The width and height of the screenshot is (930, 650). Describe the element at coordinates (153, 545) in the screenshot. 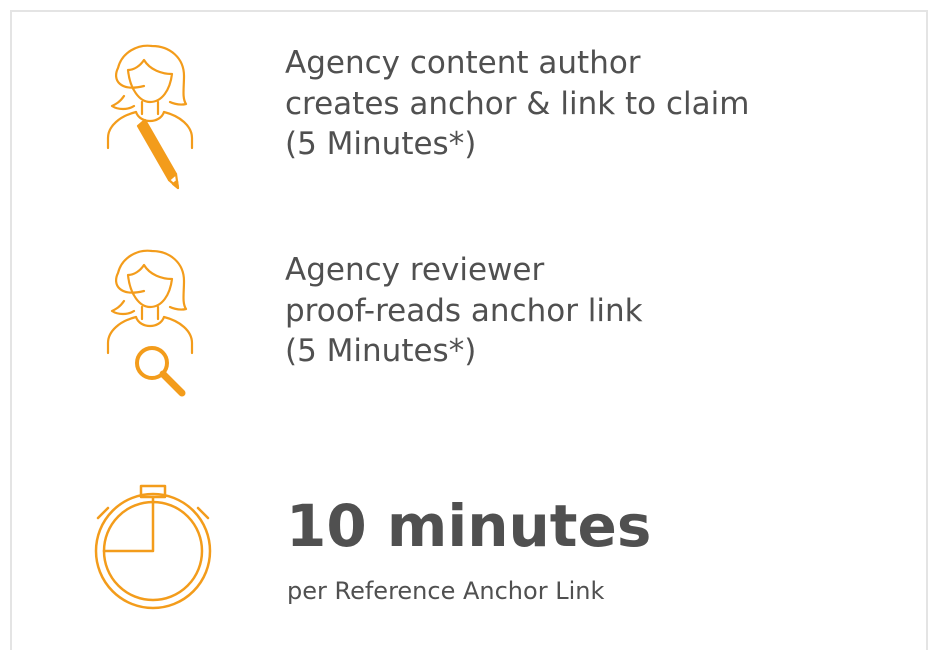

I see `stopwatch-icon` at that location.